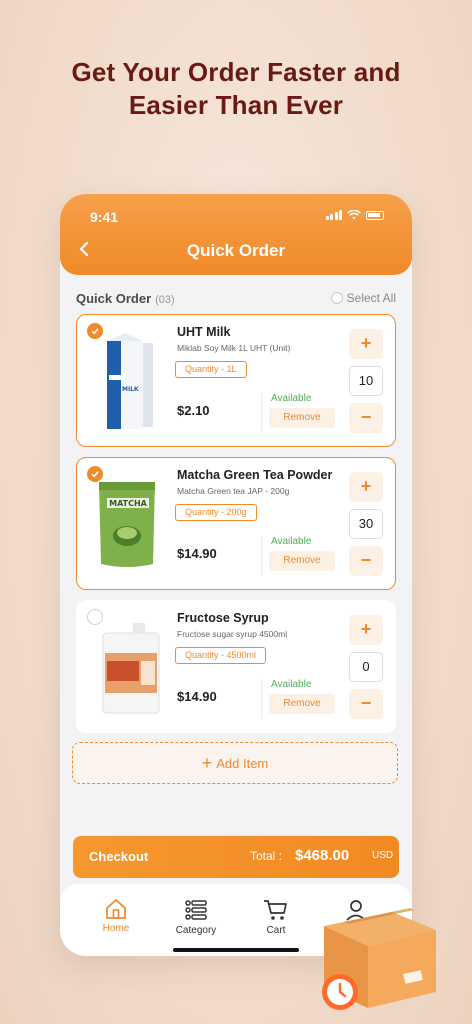 The width and height of the screenshot is (472, 1024). What do you see at coordinates (236, 105) in the screenshot?
I see `headline-line-2: Easier Than Ever` at bounding box center [236, 105].